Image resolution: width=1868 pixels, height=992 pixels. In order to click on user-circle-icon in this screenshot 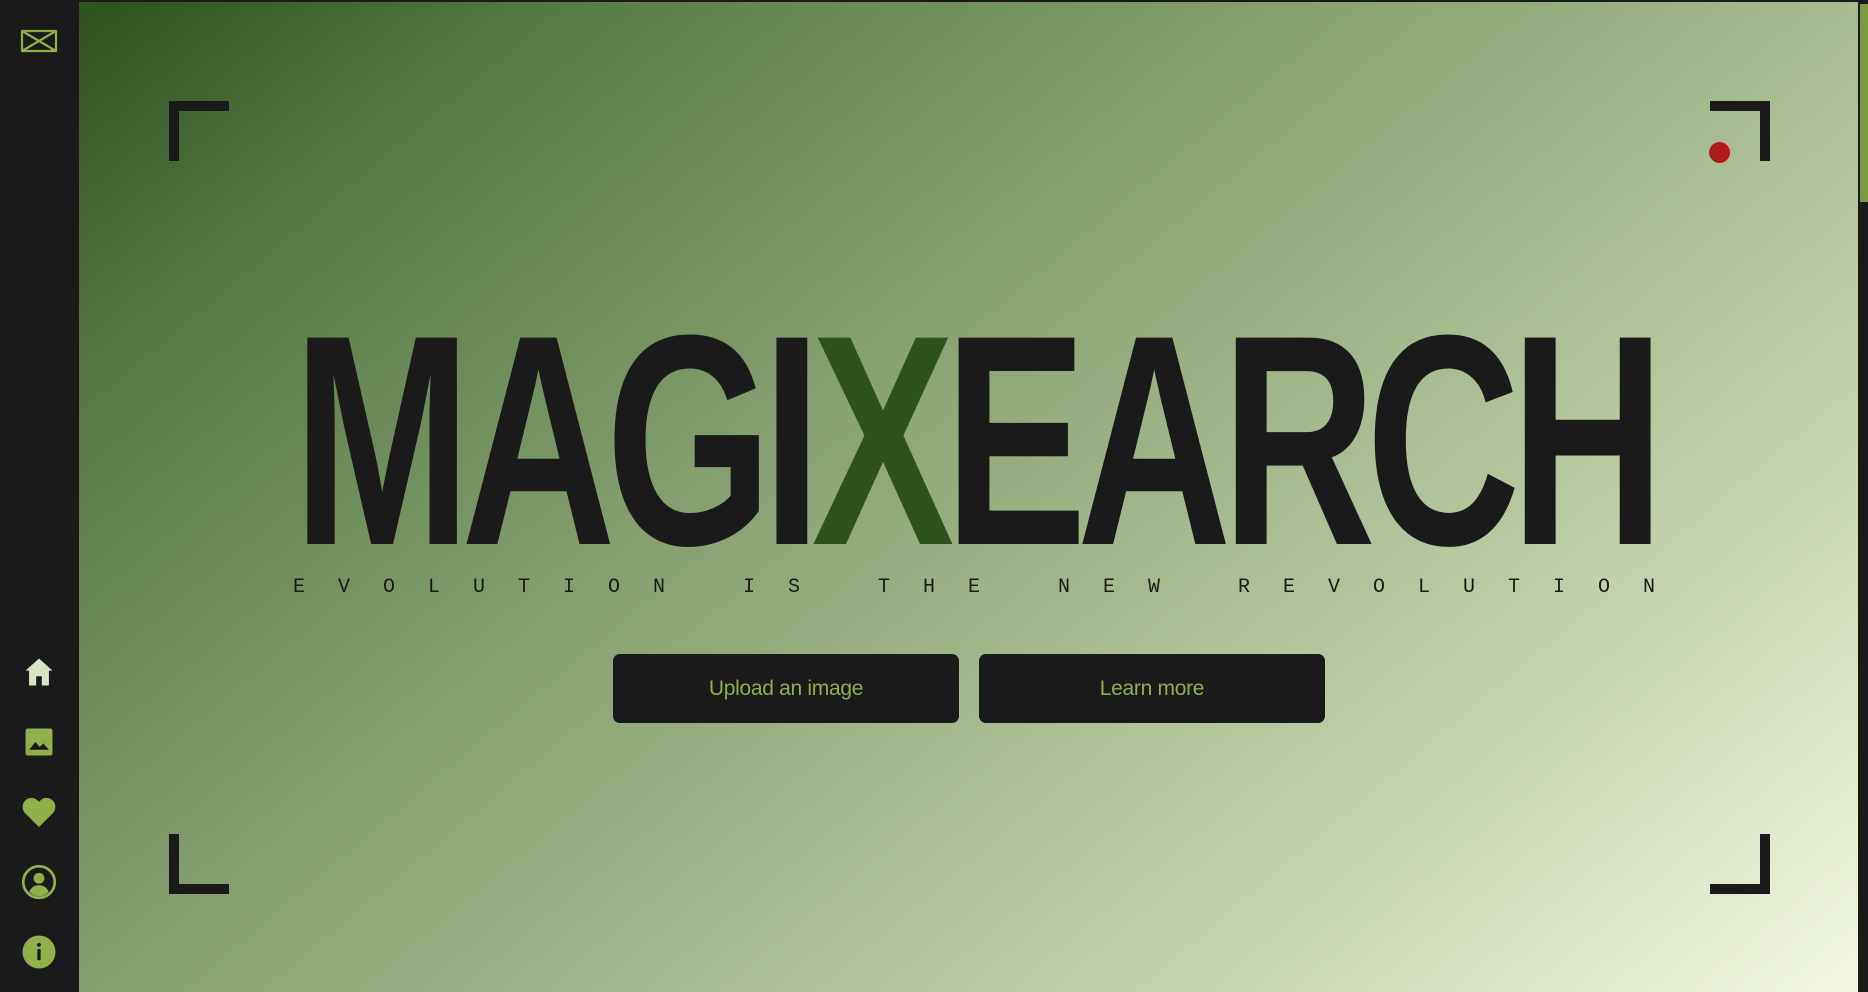, I will do `click(39, 882)`.